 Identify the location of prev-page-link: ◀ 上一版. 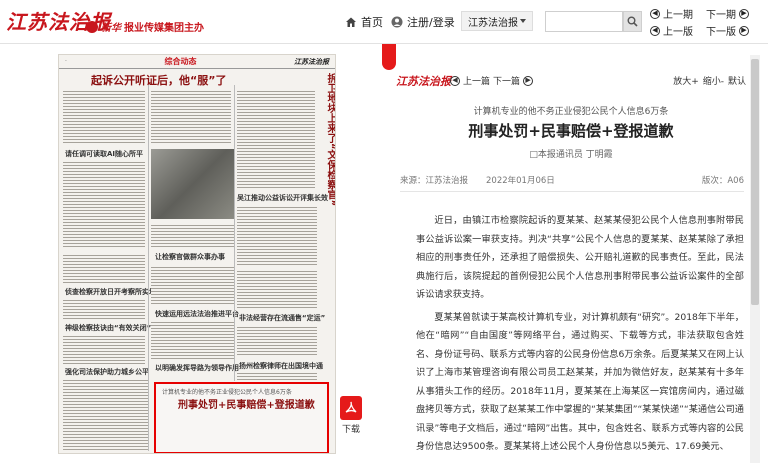
(671, 30).